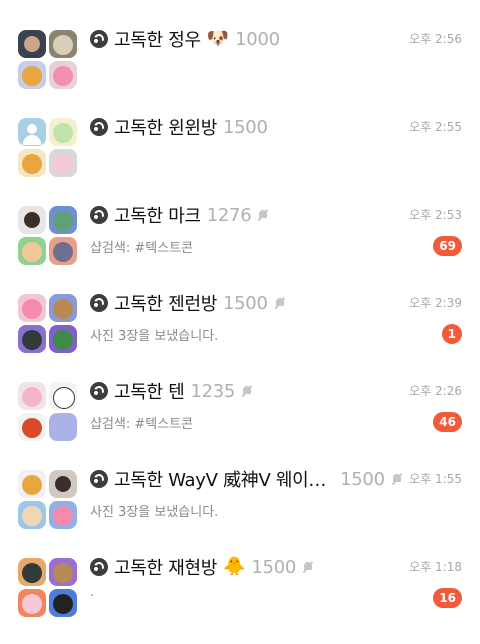 The image size is (480, 644). What do you see at coordinates (240, 600) in the screenshot?
I see `chat-room-row: 고독한 재현방 🐥 1500 · 오후 1:18 16` at bounding box center [240, 600].